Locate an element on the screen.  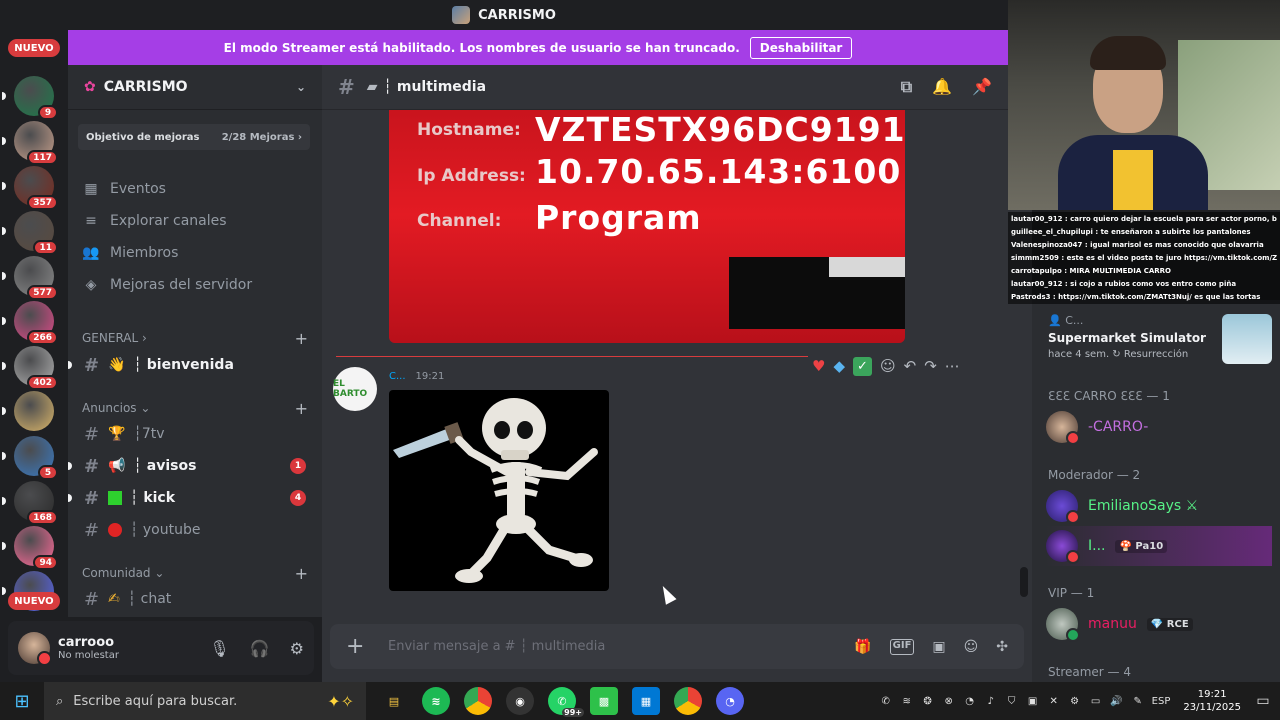
new-badge-bottom: NUEVO is located at coordinates (34, 601).